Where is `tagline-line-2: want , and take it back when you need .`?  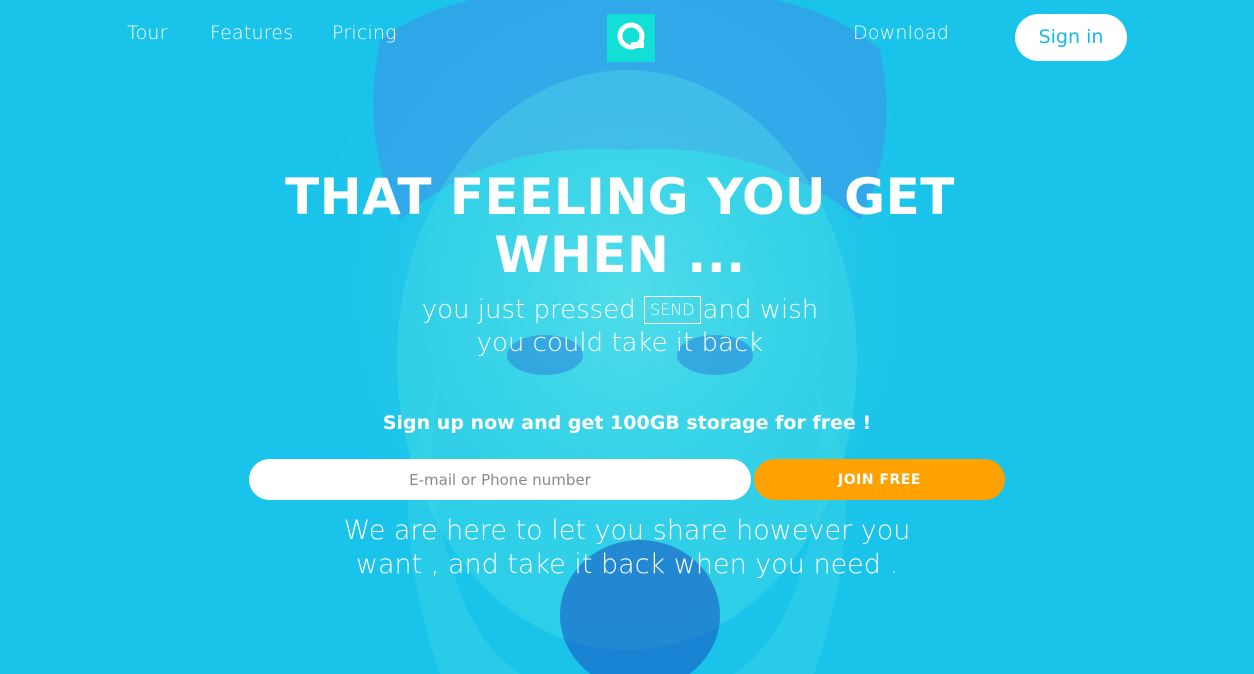
tagline-line-2: want , and take it back when you need . is located at coordinates (627, 564).